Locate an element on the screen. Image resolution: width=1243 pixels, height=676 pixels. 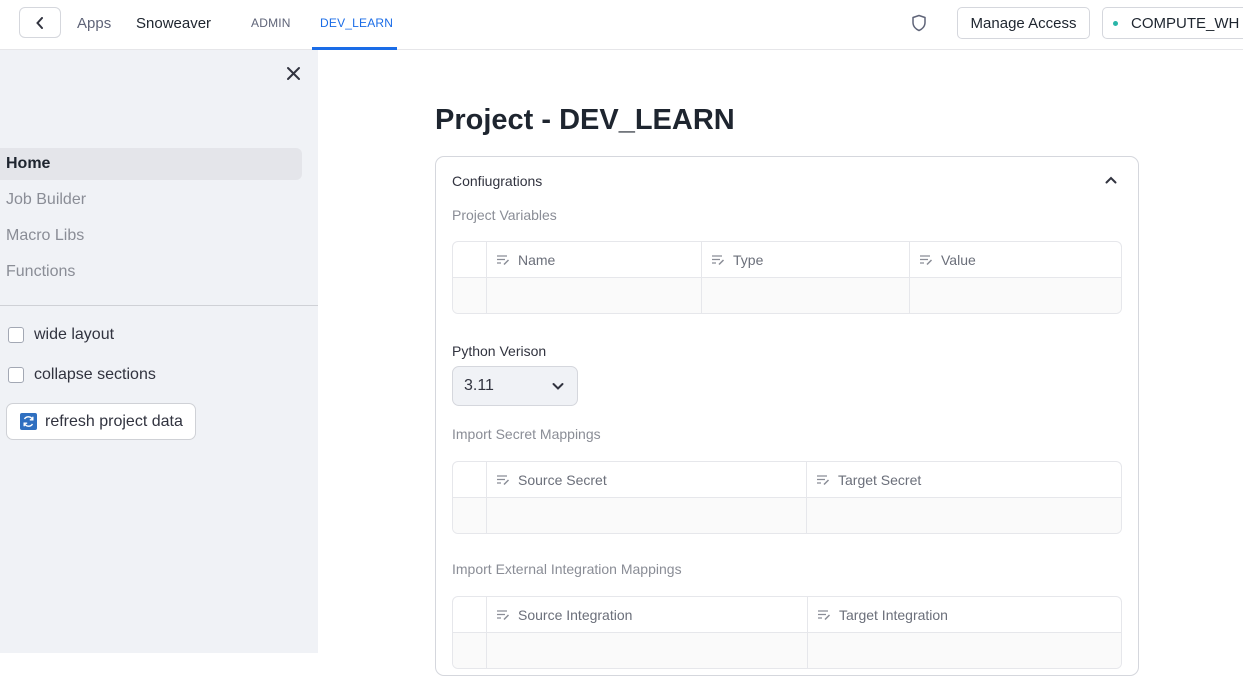
integration-mappings-label: Import External Integration Mappings is located at coordinates (567, 569).